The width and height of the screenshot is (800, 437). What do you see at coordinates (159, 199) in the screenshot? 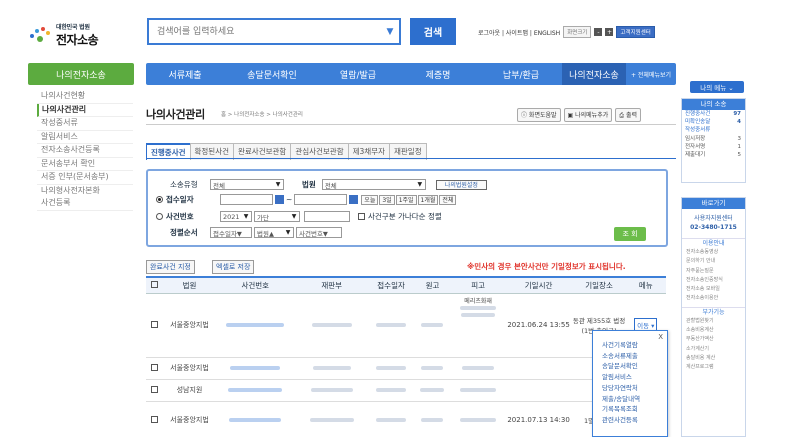
I see `radio-date` at bounding box center [159, 199].